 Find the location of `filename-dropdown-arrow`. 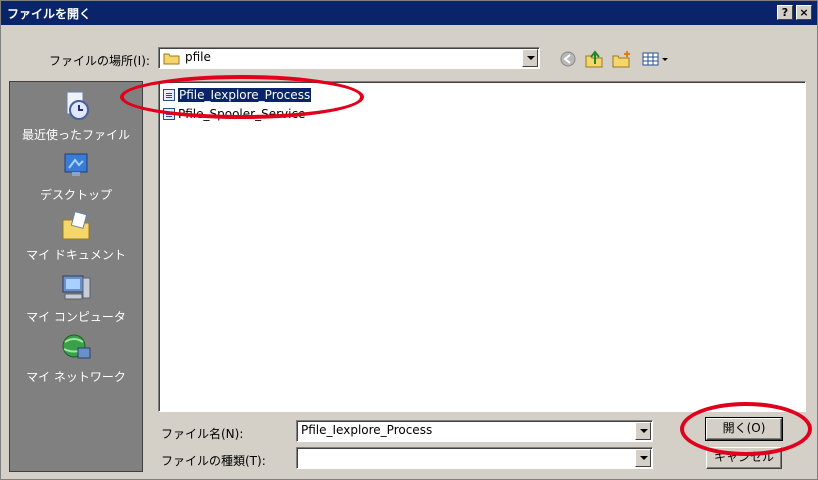

filename-dropdown-arrow is located at coordinates (643, 431).